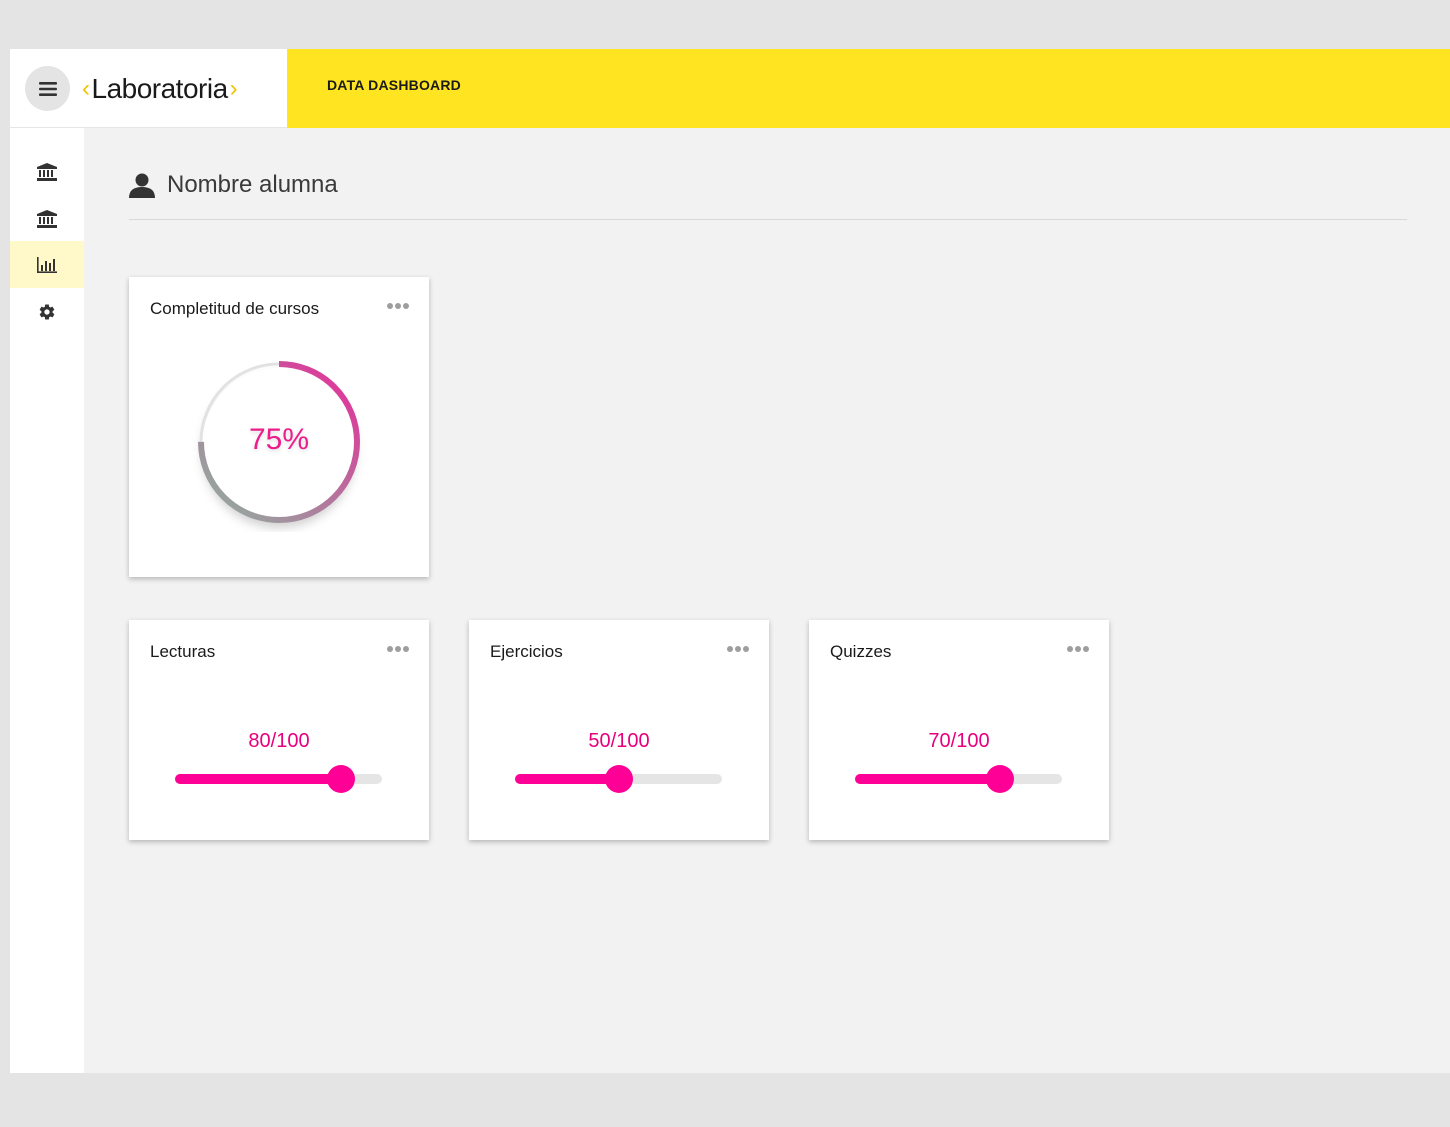 The width and height of the screenshot is (1450, 1127). I want to click on card-title: Lecturas, so click(183, 651).